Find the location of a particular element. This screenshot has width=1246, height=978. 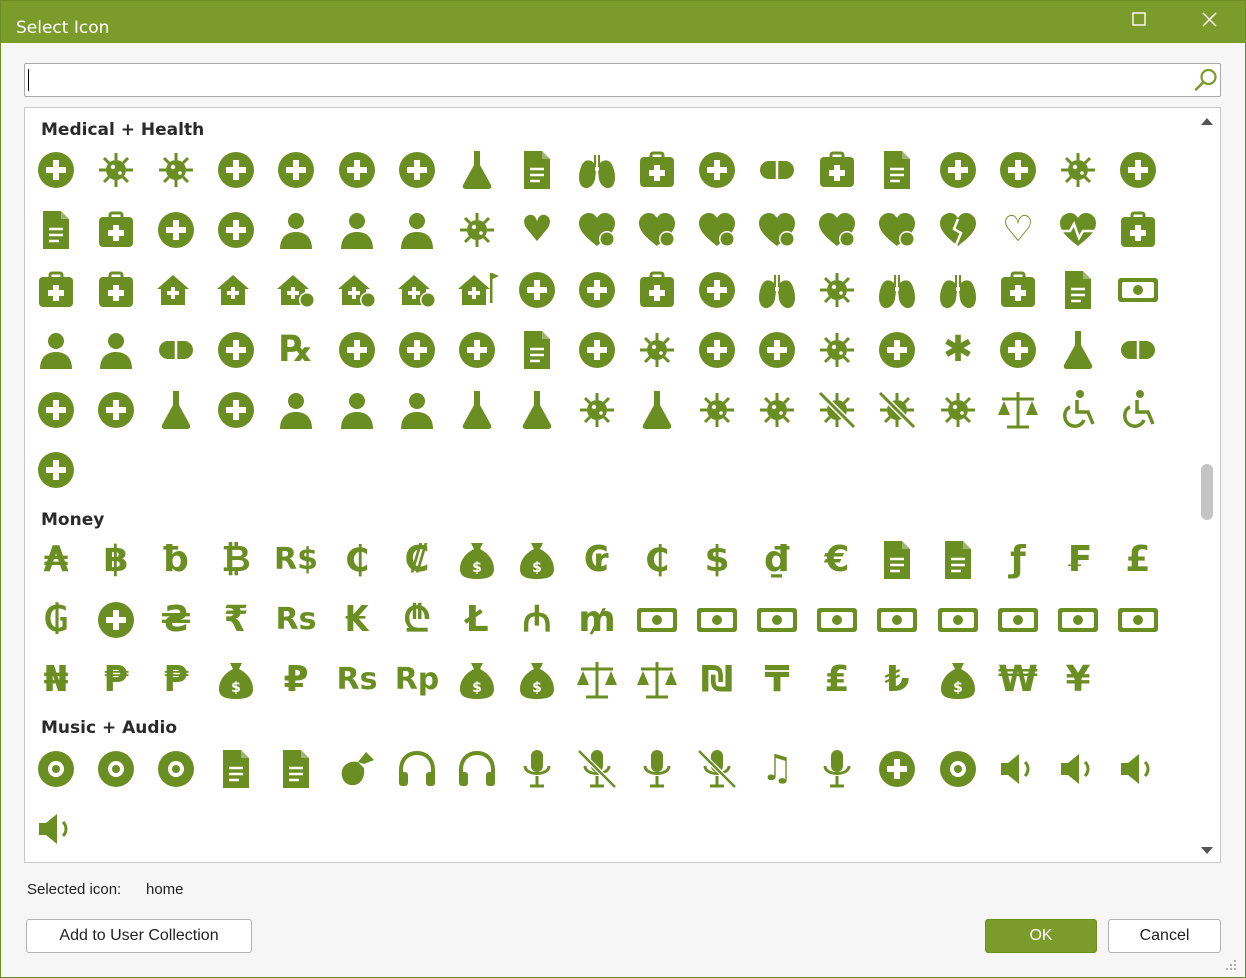

prescription-icon: ℞ is located at coordinates (296, 350).